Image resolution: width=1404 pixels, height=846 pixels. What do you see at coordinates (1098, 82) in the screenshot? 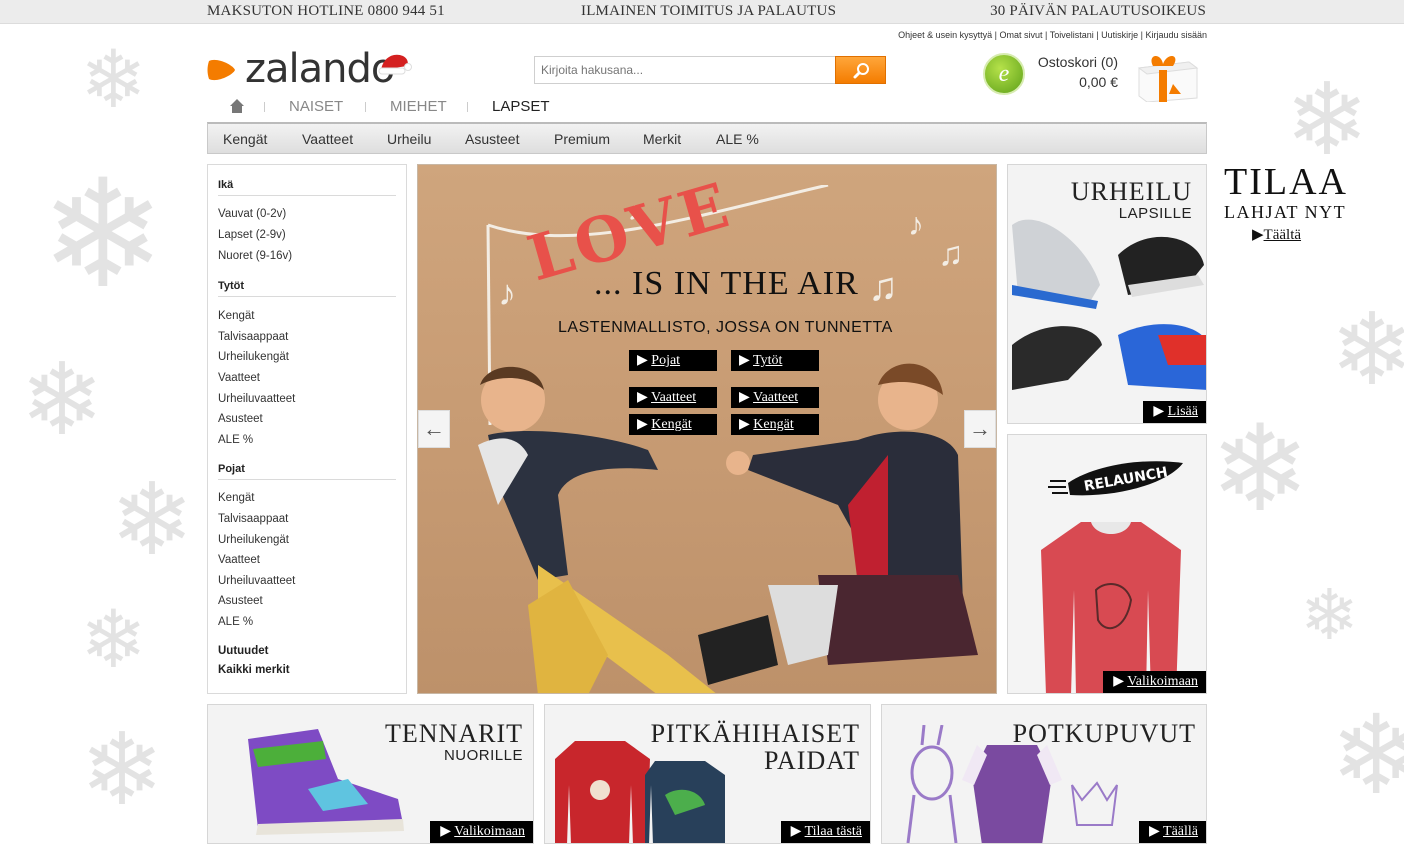
I see `cart-total: 0,00 €` at bounding box center [1098, 82].